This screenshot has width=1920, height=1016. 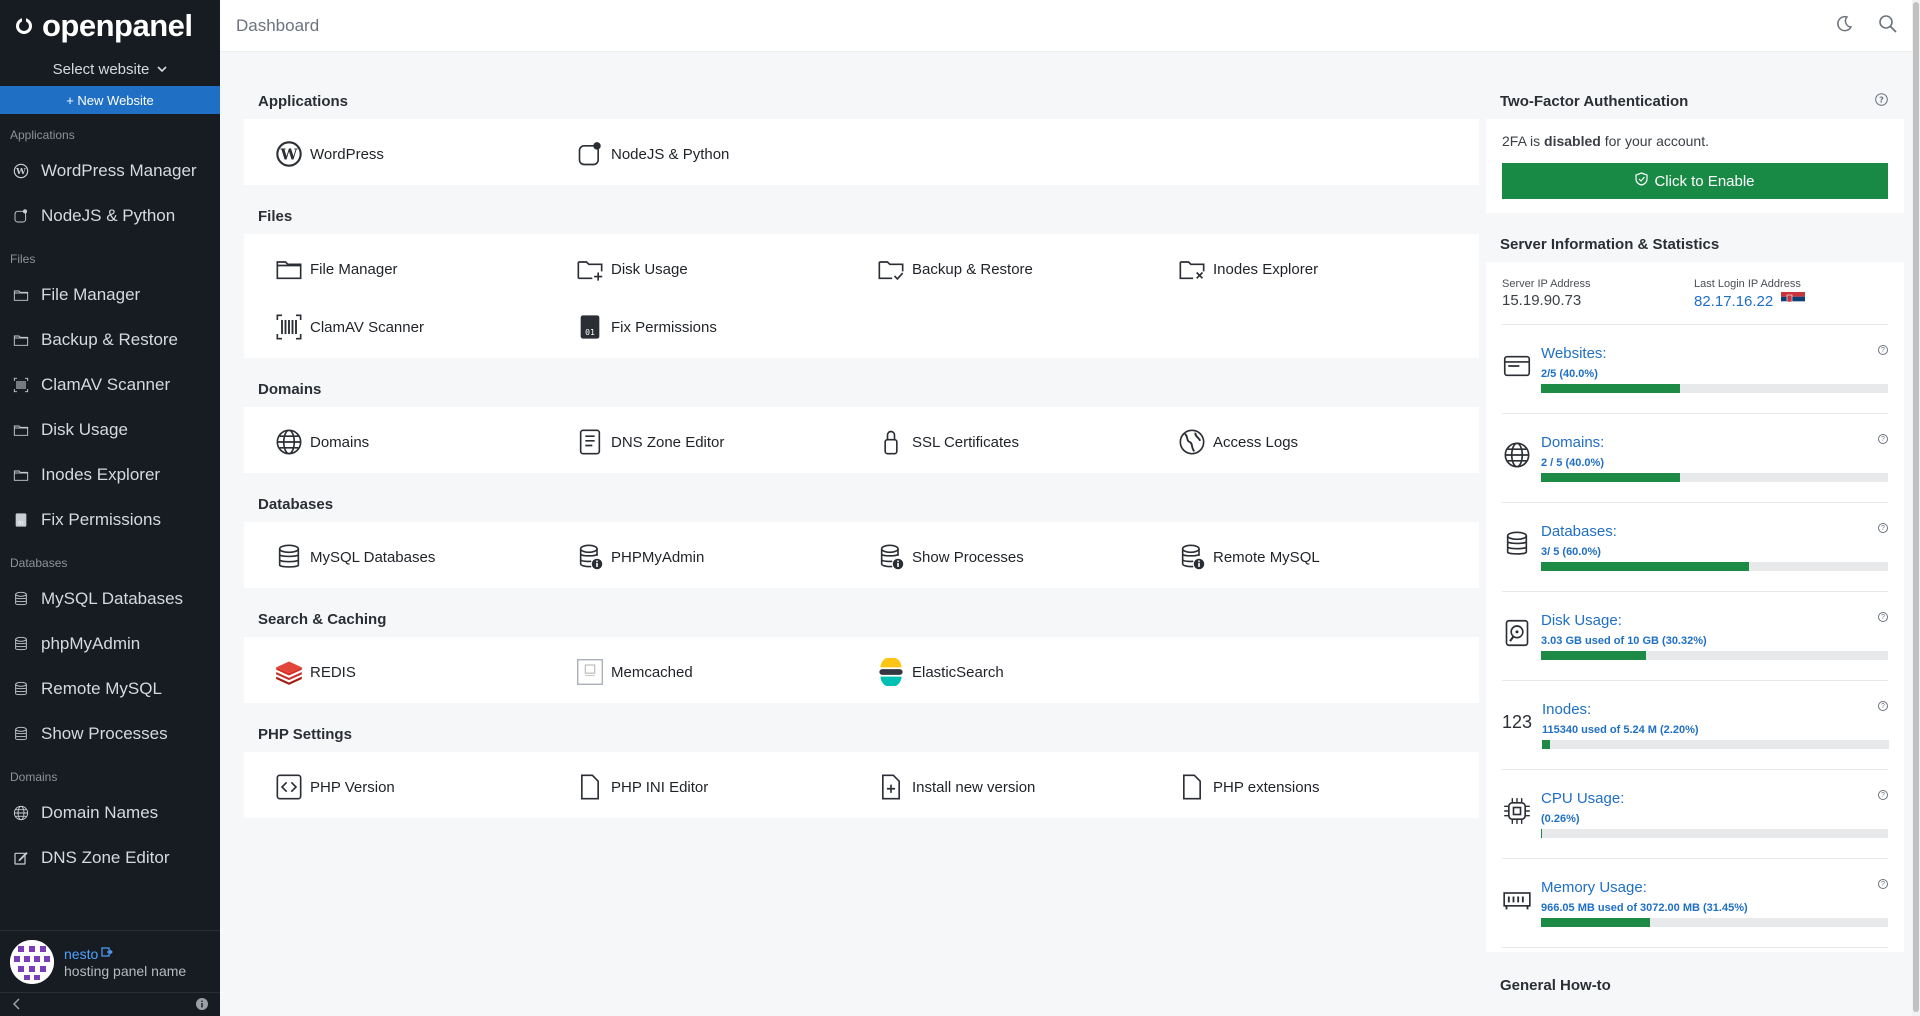 I want to click on stat-inodes: 123 Inodes: 115340 used of 5.24 M (2.20%)?, so click(x=1695, y=725).